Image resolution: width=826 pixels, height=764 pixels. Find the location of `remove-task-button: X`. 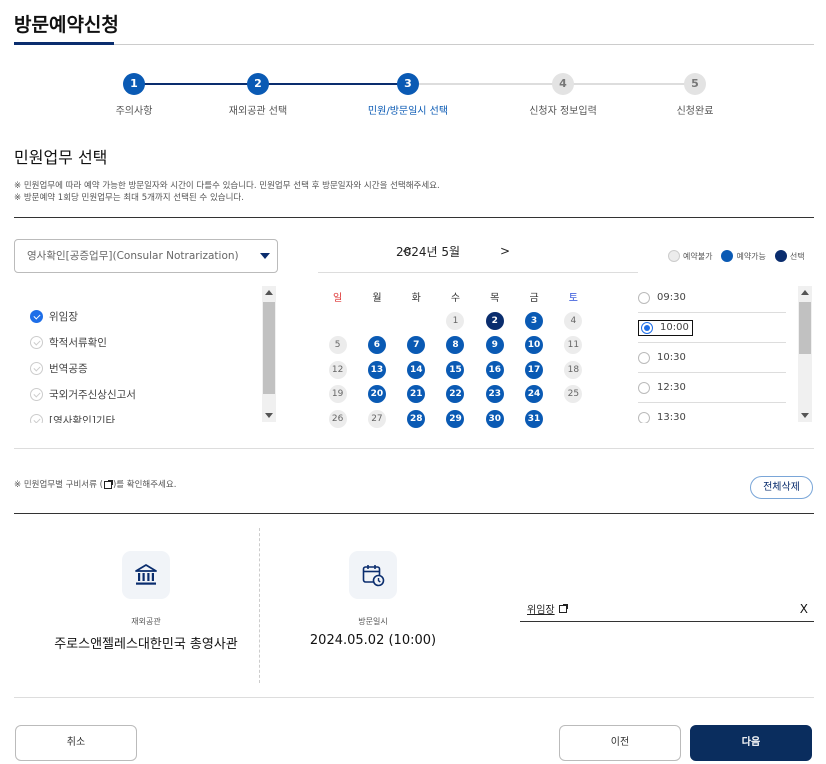

remove-task-button: X is located at coordinates (804, 609).